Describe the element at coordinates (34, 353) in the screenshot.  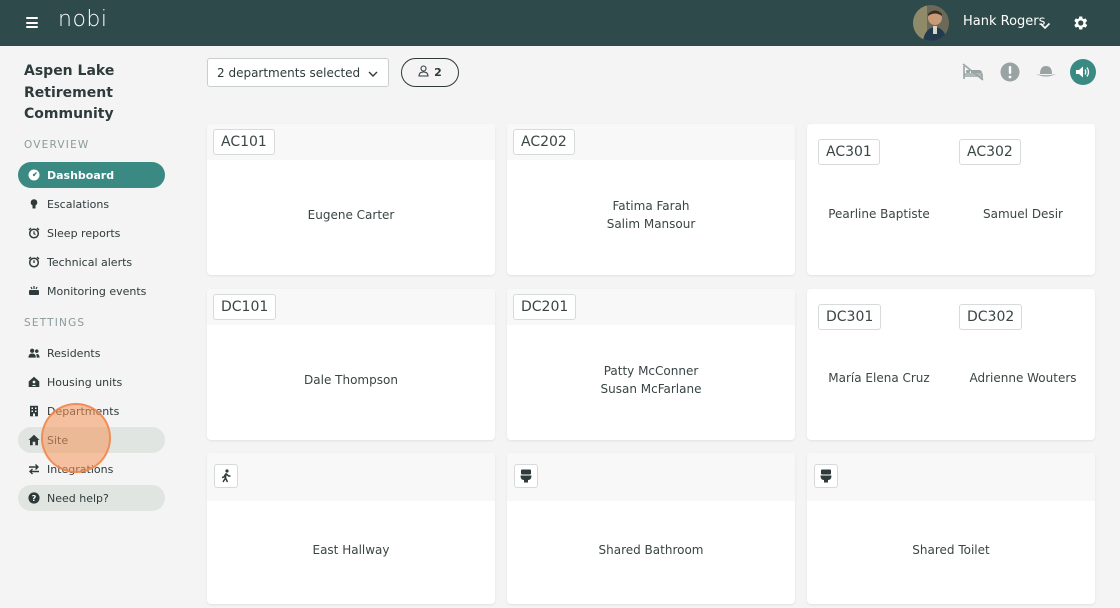
I see `people-icon` at that location.